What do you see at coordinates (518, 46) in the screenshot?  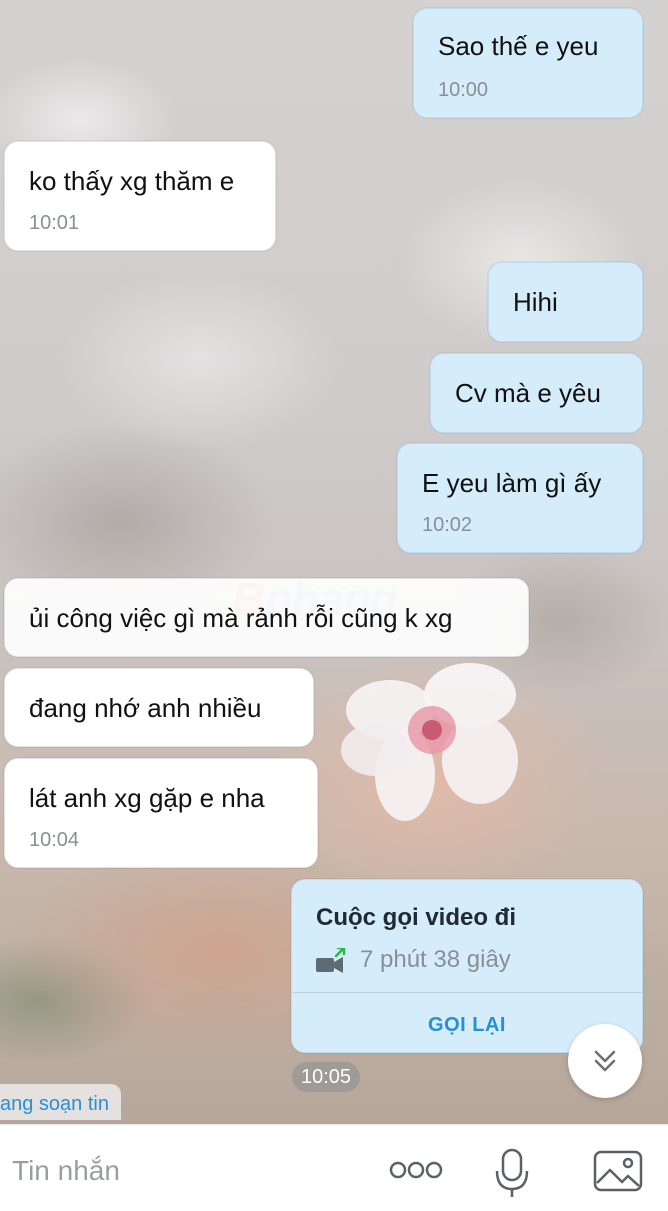 I see `message-text: Sao thế e yeu` at bounding box center [518, 46].